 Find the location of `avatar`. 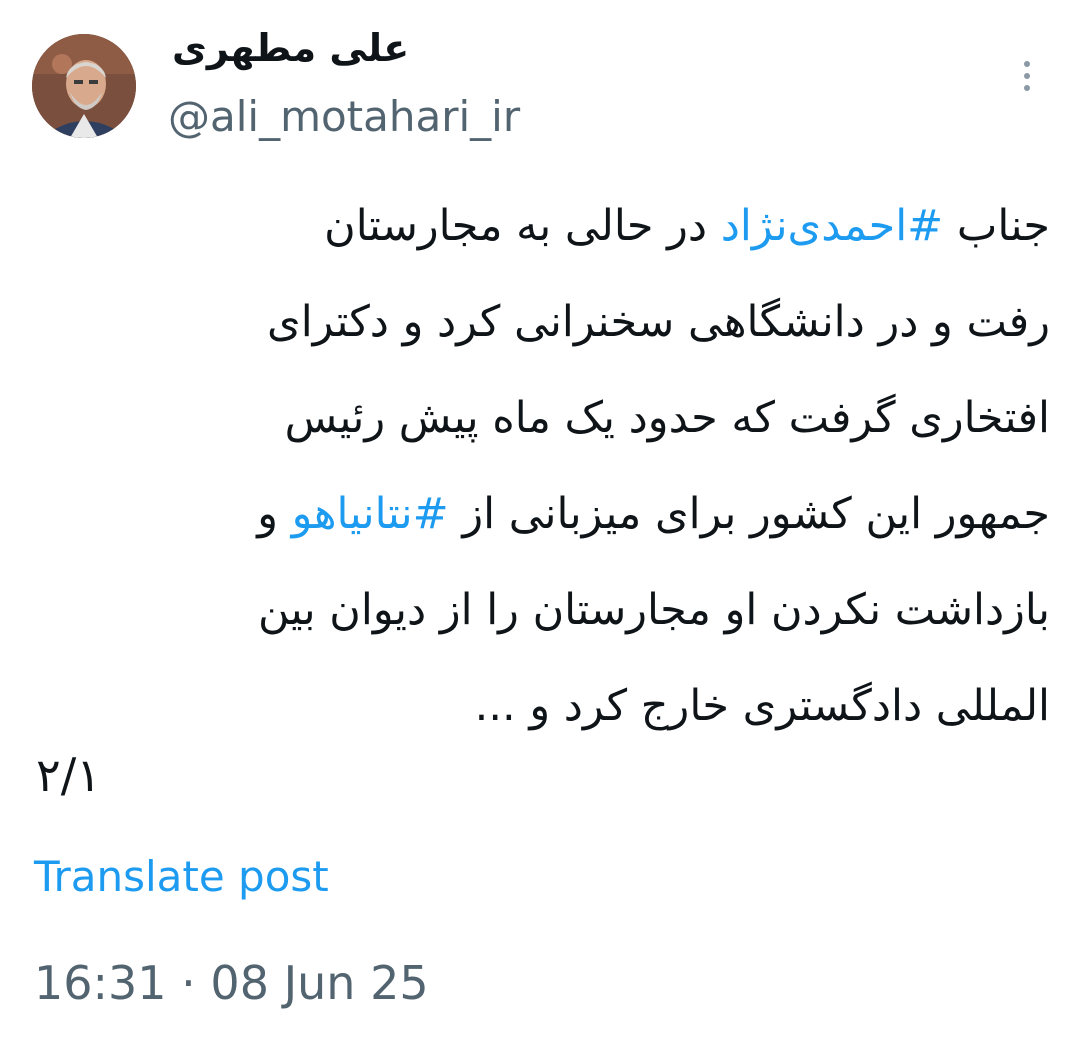

avatar is located at coordinates (84, 86).